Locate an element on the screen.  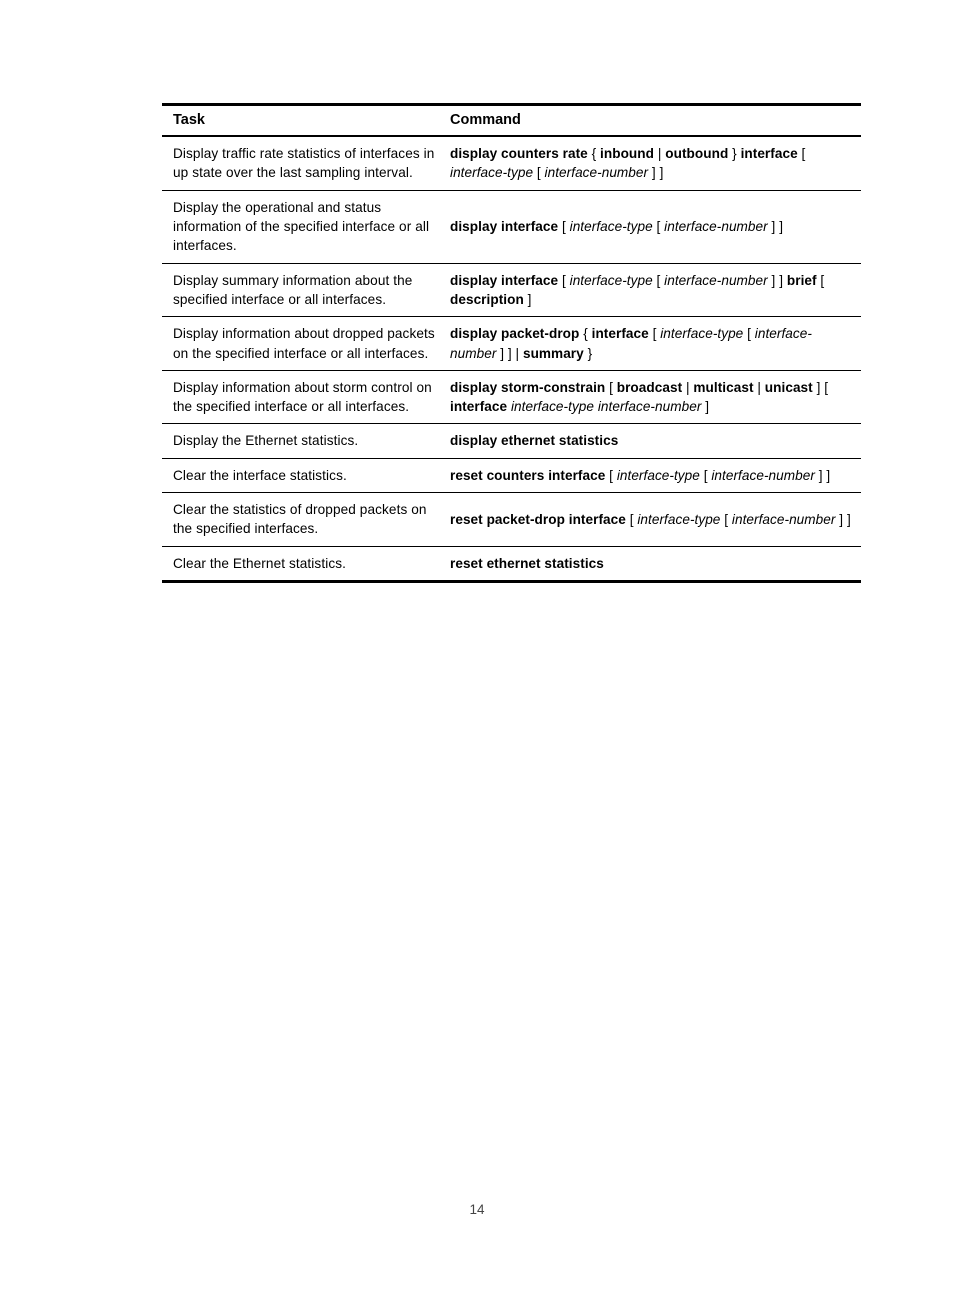
table-header: Task Command is located at coordinates (511, 120).